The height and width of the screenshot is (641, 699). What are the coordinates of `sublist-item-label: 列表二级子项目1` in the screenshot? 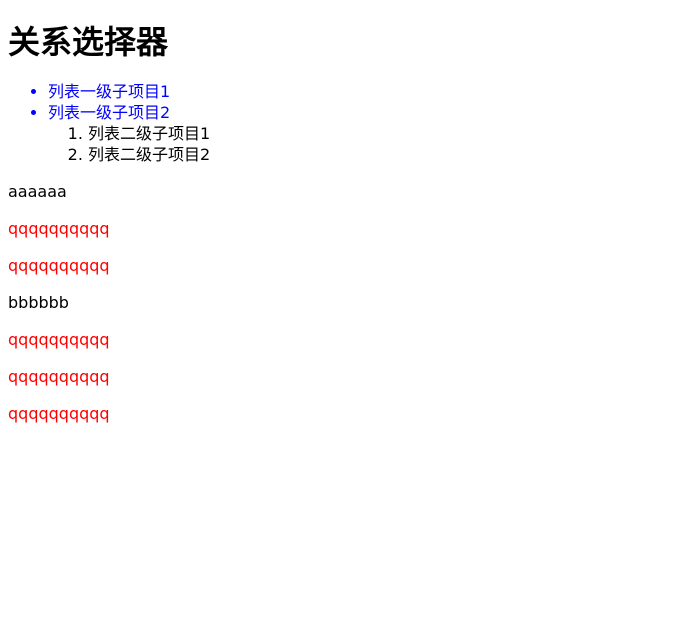 It's located at (149, 133).